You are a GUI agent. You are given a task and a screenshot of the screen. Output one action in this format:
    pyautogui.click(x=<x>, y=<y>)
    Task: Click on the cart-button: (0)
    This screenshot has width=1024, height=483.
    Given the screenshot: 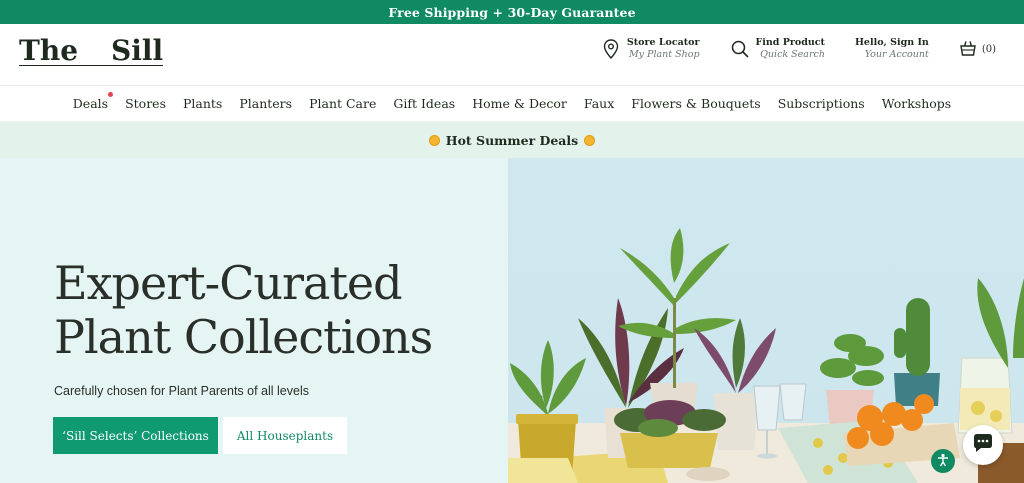 What is the action you would take?
    pyautogui.click(x=977, y=49)
    